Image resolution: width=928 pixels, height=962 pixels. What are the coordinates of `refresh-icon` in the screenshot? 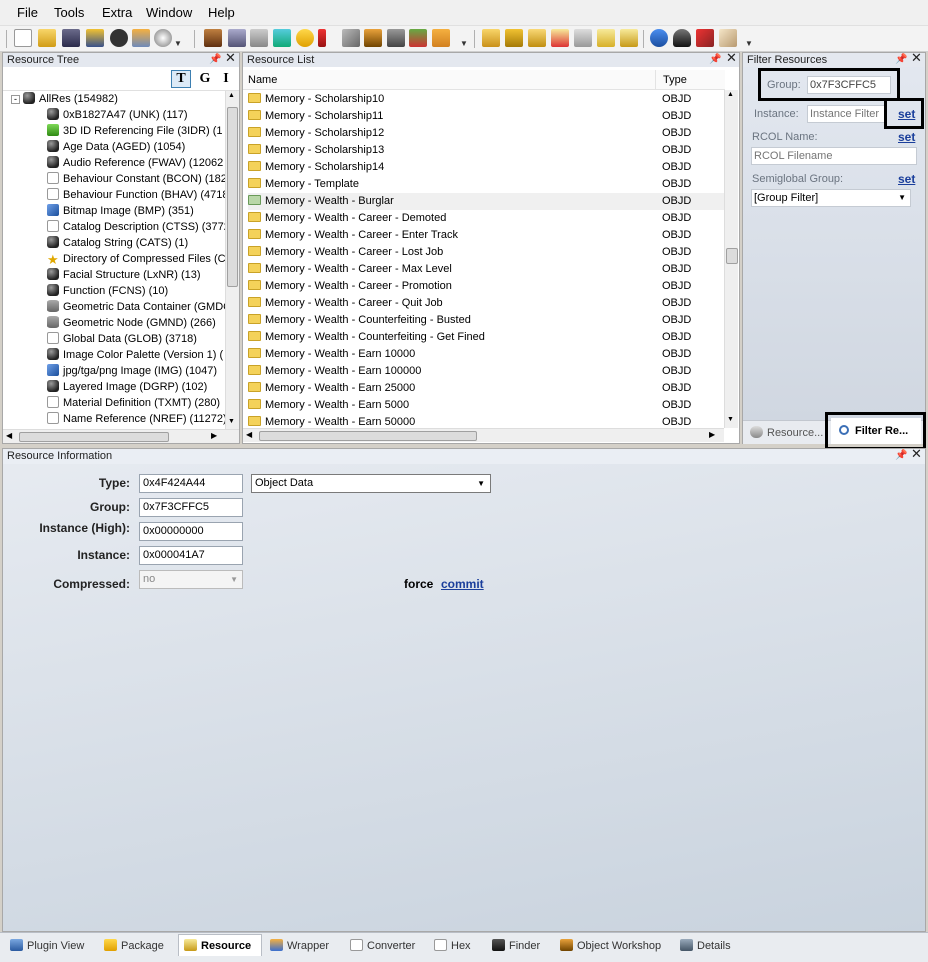 It's located at (659, 38).